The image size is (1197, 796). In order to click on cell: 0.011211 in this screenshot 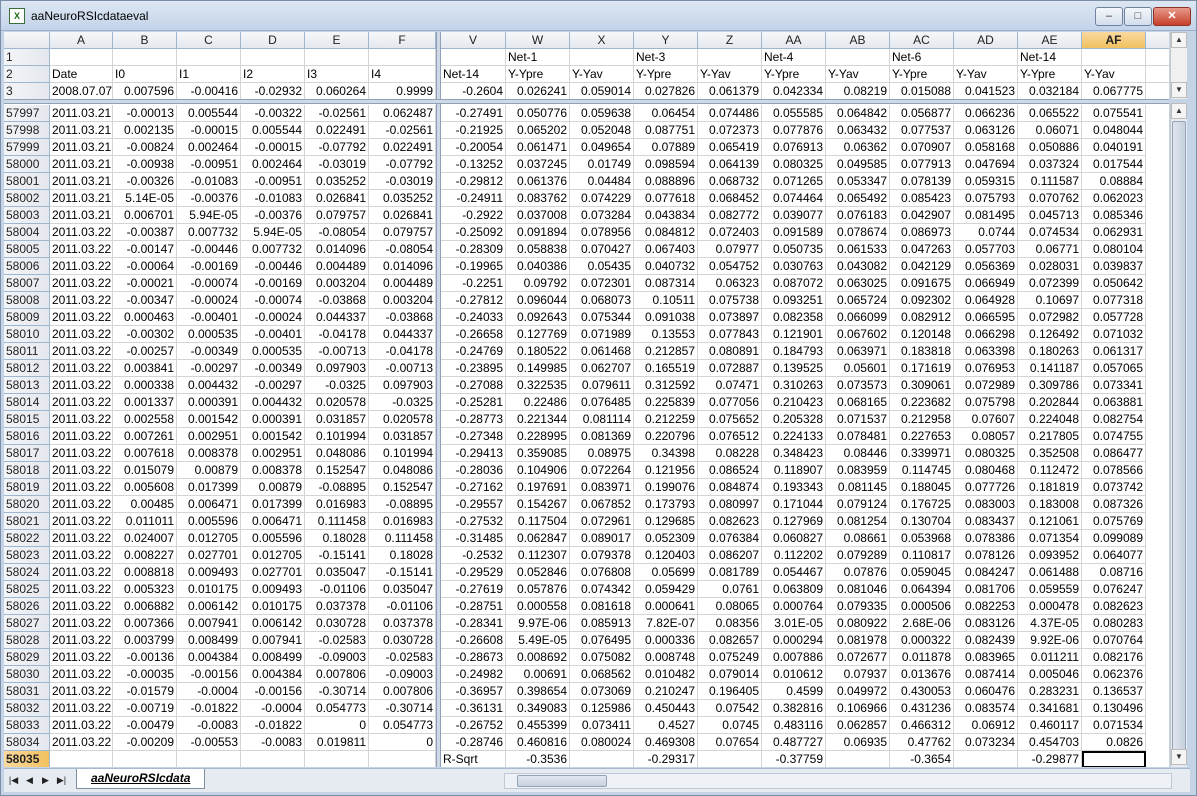, I will do `click(1050, 657)`.